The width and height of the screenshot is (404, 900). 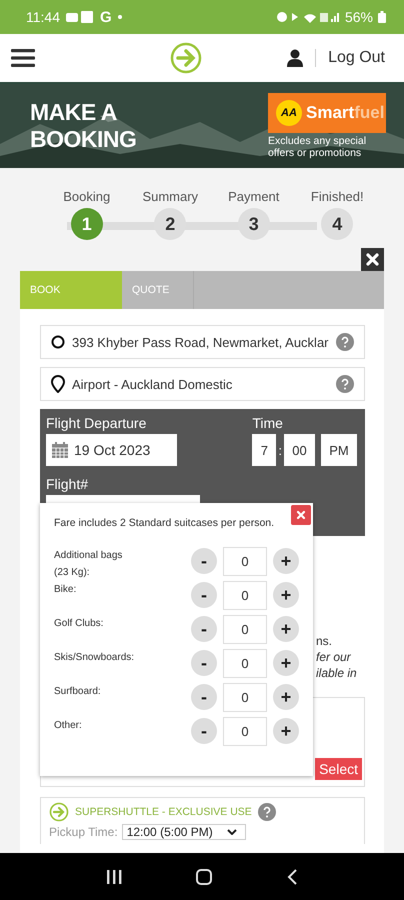 I want to click on battery-icon, so click(x=382, y=17).